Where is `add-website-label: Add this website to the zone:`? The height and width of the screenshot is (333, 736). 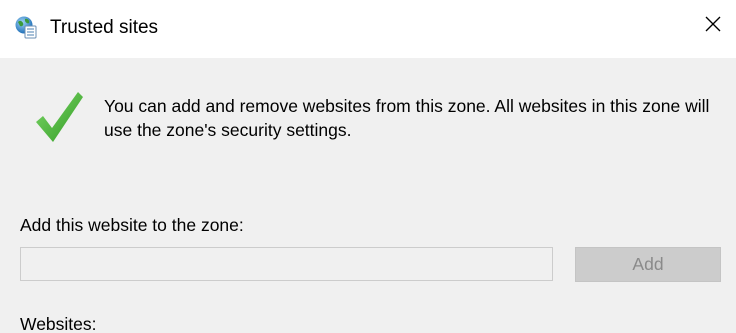
add-website-label: Add this website to the zone: is located at coordinates (132, 225).